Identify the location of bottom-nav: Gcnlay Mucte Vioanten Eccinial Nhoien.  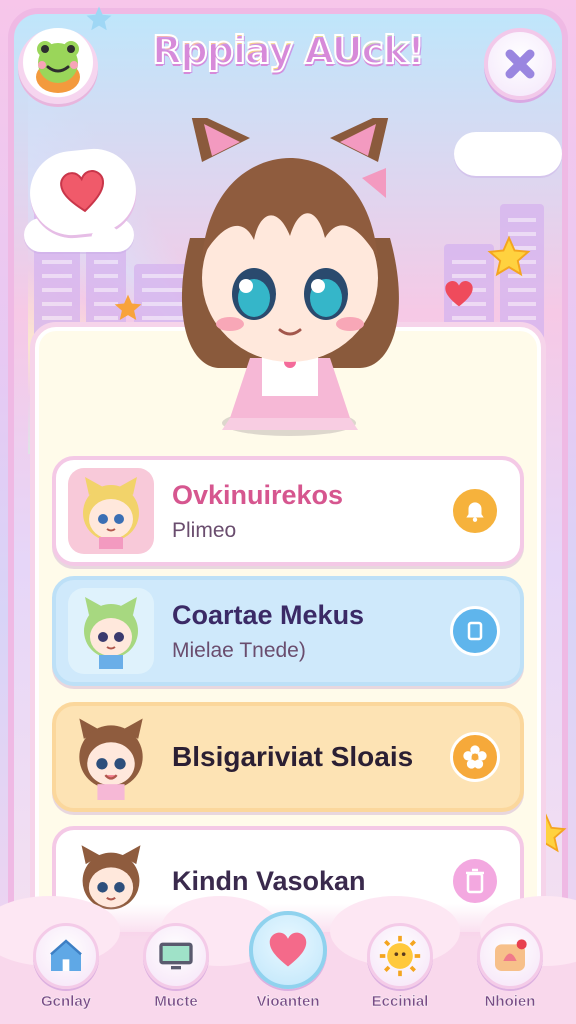
(288, 960).